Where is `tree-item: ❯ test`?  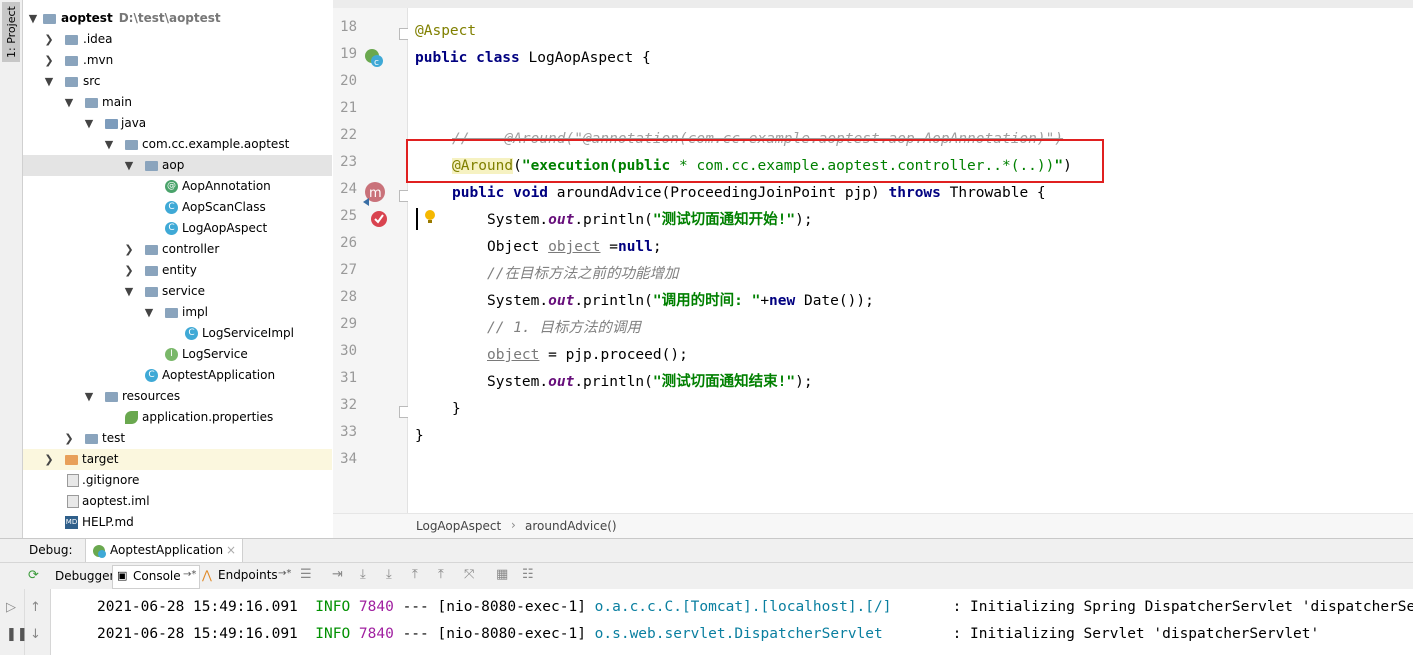
tree-item: ❯ test is located at coordinates (177, 438).